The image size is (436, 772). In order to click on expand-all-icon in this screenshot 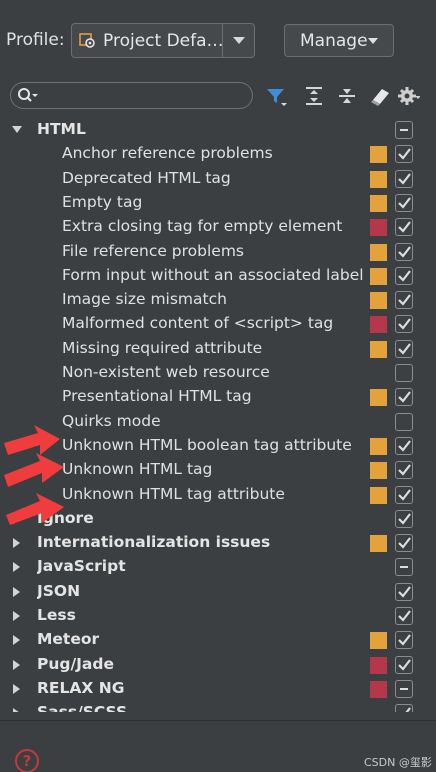, I will do `click(314, 96)`.